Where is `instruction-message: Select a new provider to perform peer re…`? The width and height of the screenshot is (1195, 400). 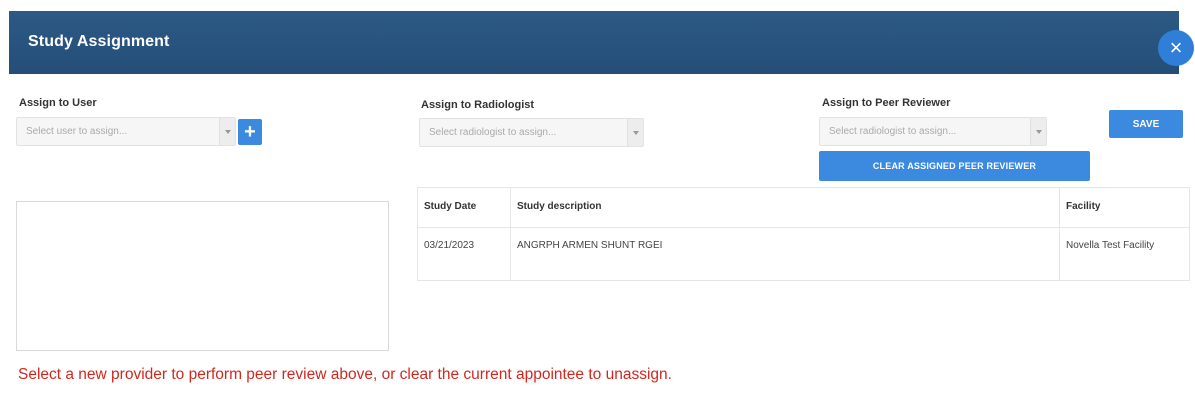
instruction-message: Select a new provider to perform peer re… is located at coordinates (345, 374).